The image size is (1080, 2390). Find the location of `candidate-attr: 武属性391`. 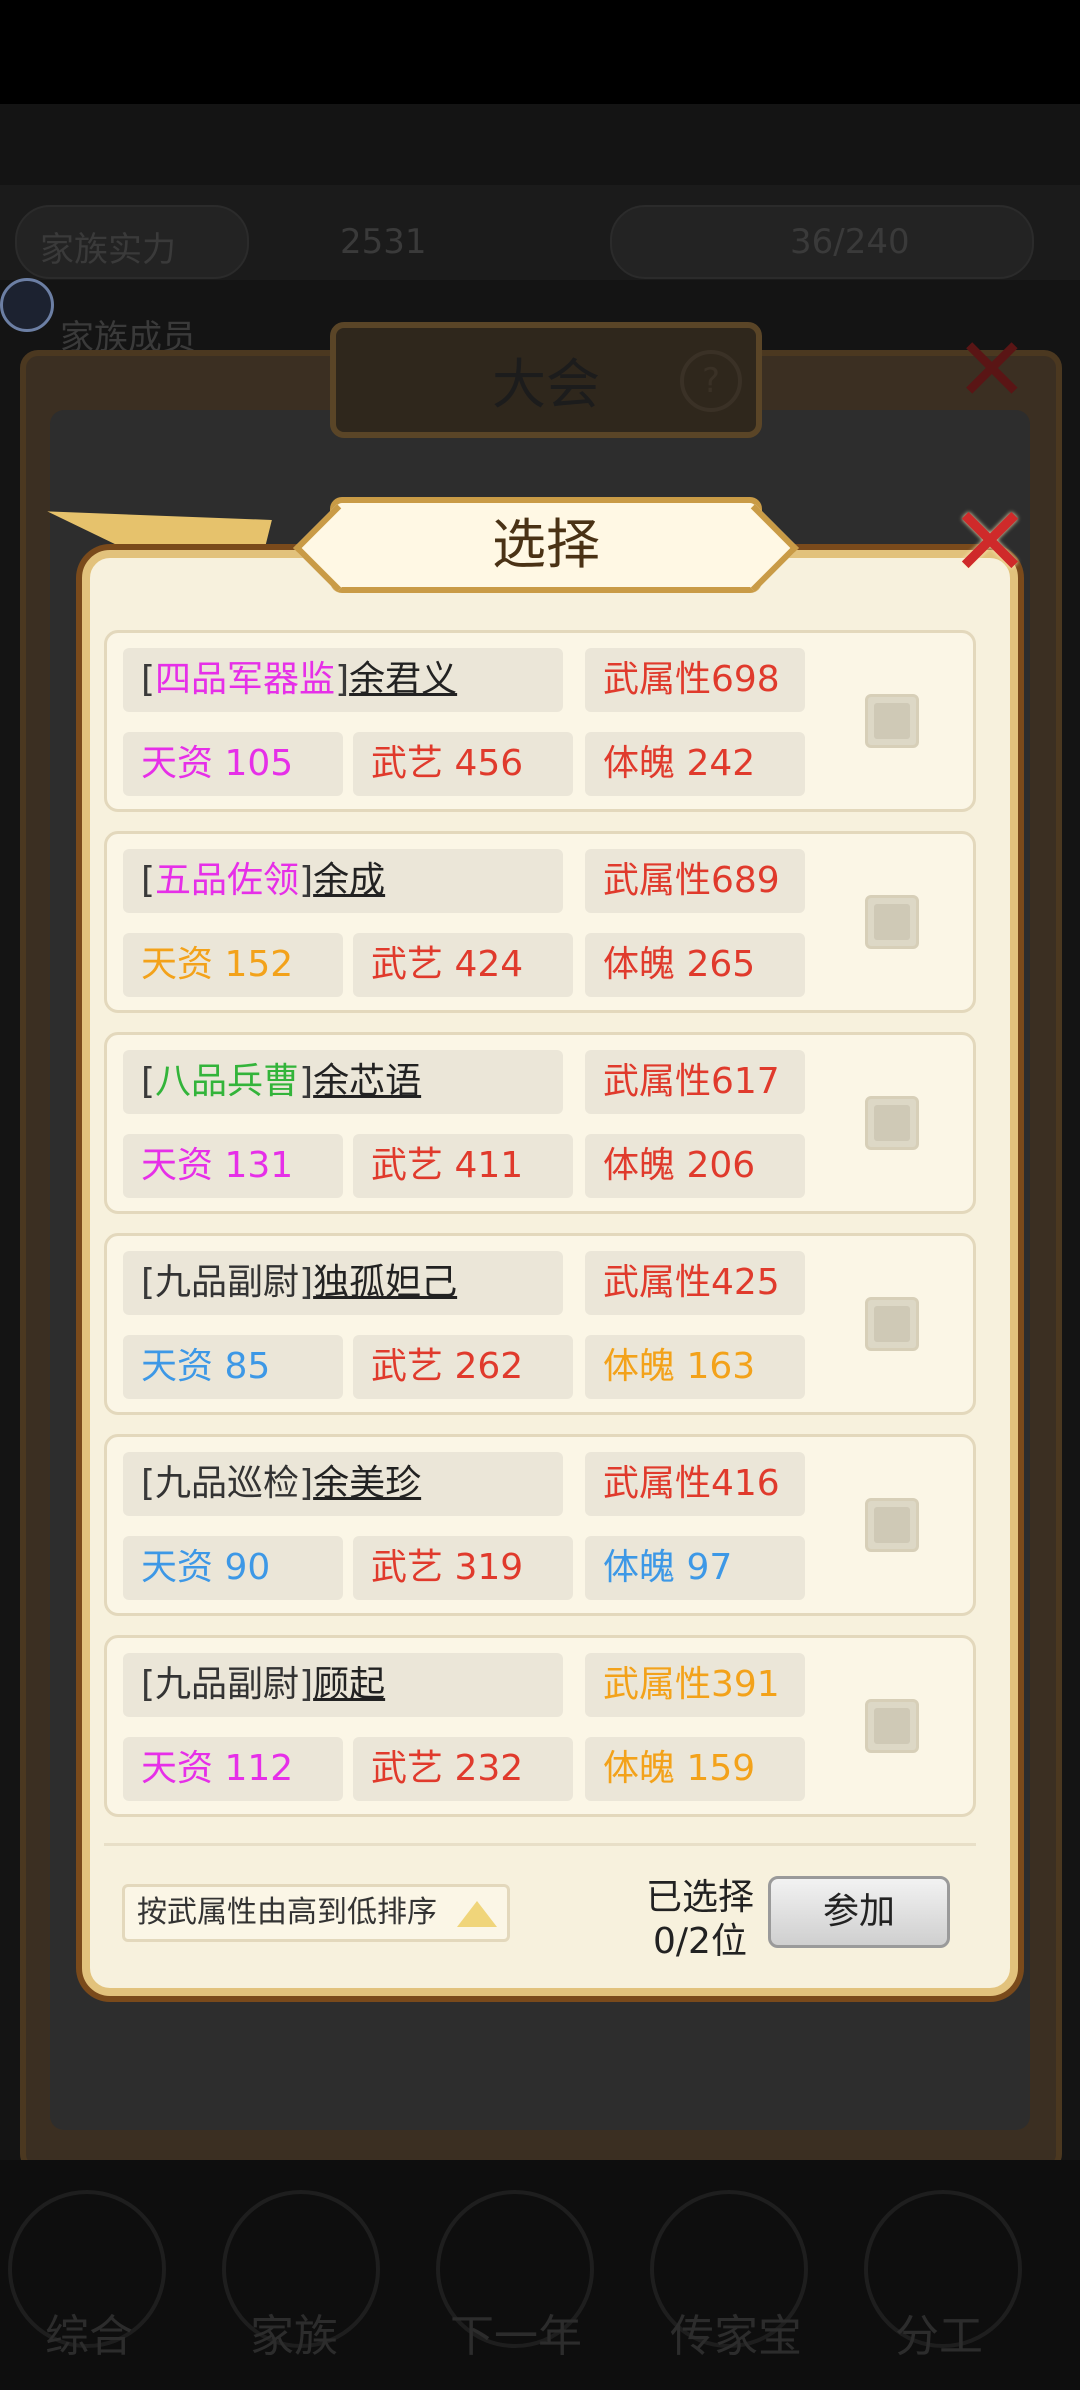

candidate-attr: 武属性391 is located at coordinates (695, 1685).